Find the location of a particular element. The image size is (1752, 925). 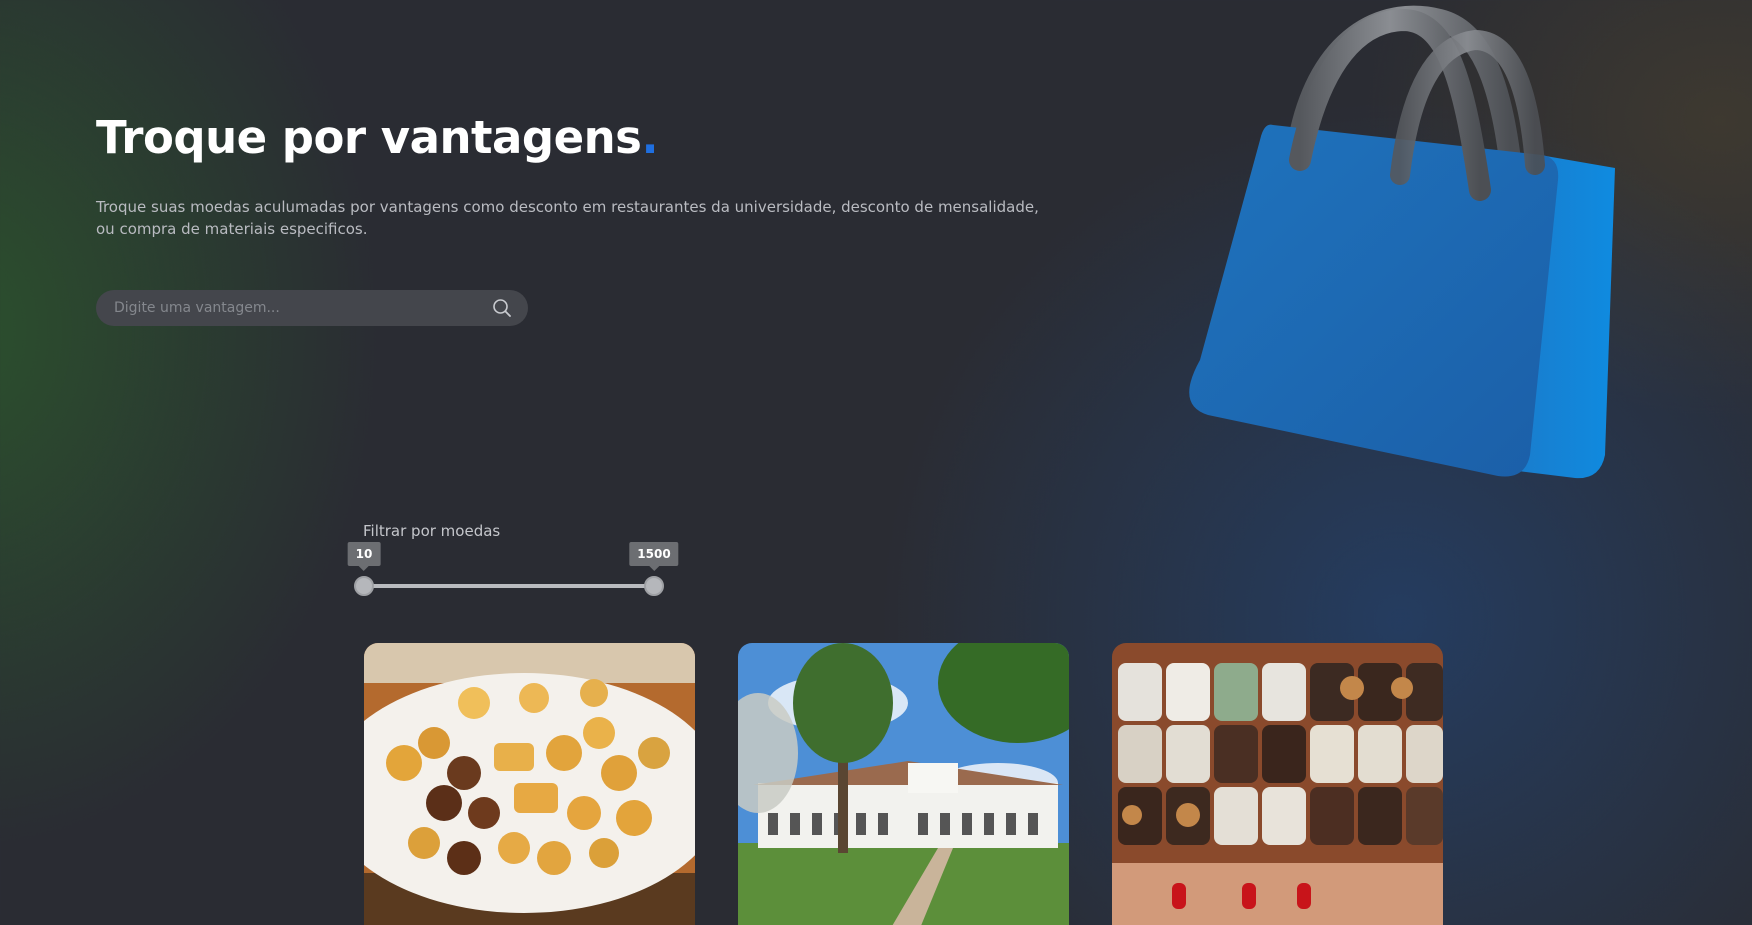

slider-track-selected is located at coordinates (509, 586).